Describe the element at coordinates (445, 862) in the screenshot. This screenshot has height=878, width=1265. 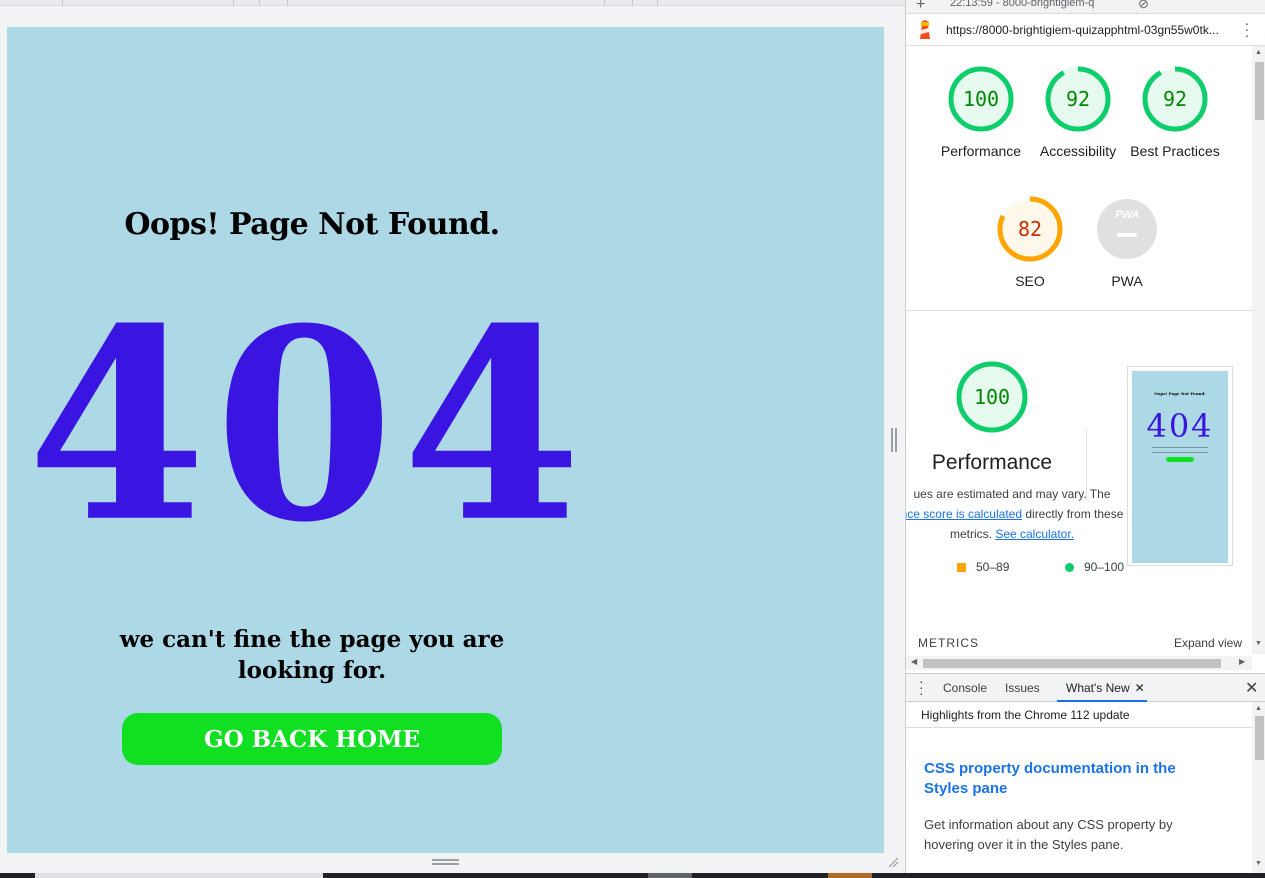
I see `viewport-height-resize-handle` at that location.